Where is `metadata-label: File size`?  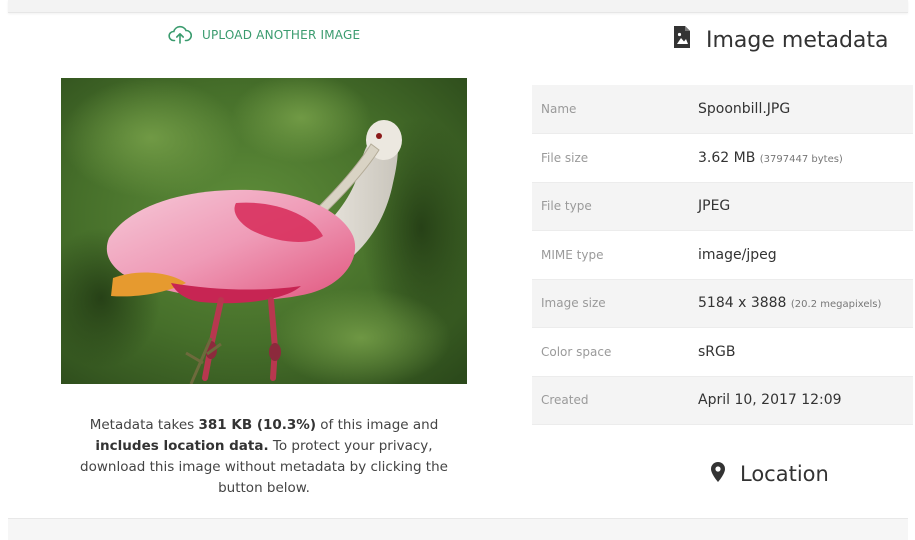
metadata-label: File size is located at coordinates (615, 158).